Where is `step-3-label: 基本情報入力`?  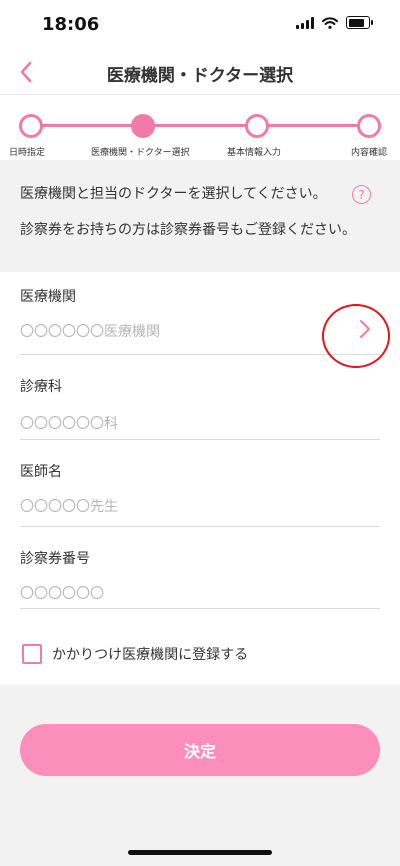 step-3-label: 基本情報入力 is located at coordinates (254, 153).